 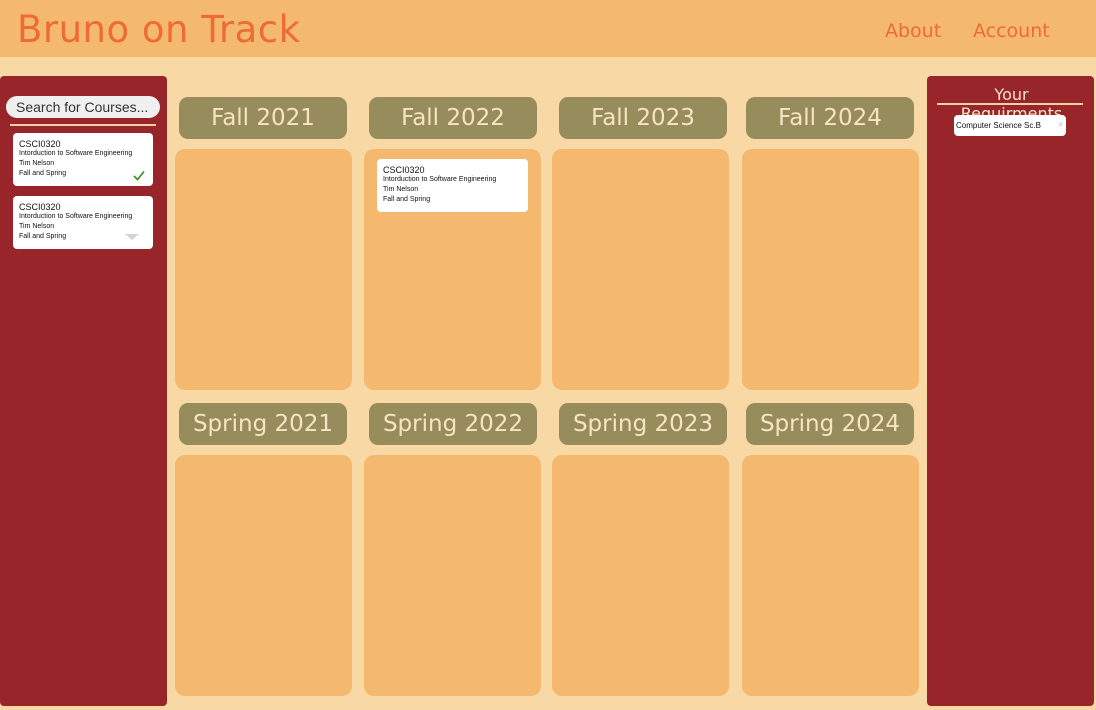 What do you see at coordinates (1010, 104) in the screenshot?
I see `requirements-divider` at bounding box center [1010, 104].